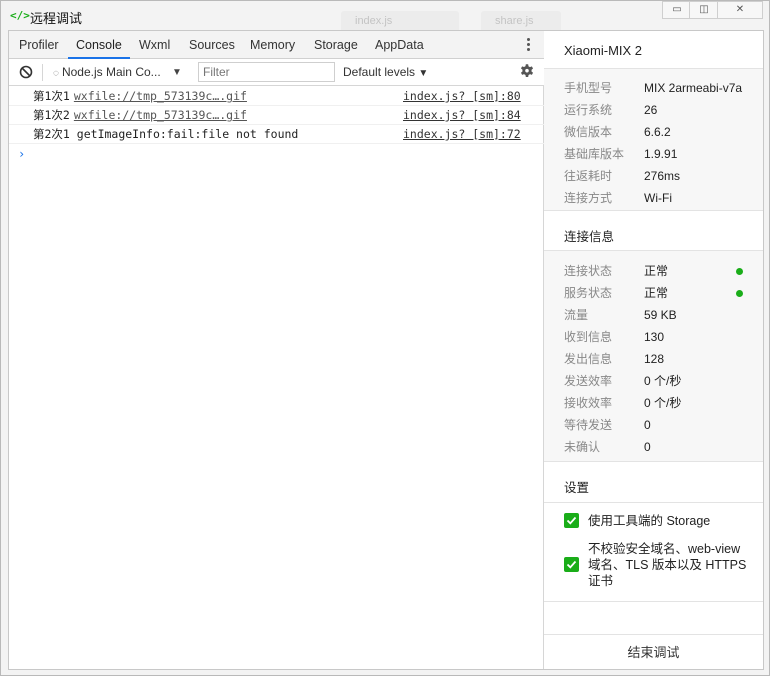 Image resolution: width=770 pixels, height=676 pixels. I want to click on log-message: 第1次1 wxfile://tmp_573139c….gif, so click(140, 96).